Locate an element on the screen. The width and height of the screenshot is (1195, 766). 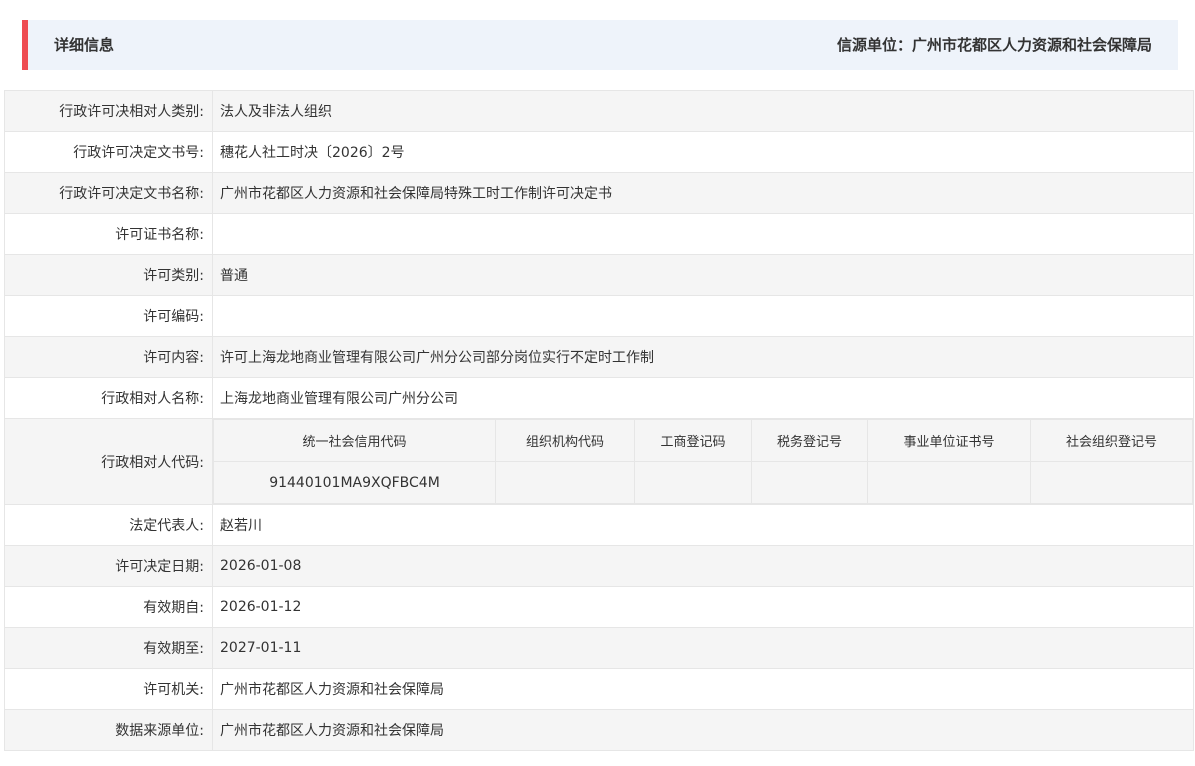
table-row: 法定代表人: 赵若川 is located at coordinates (599, 525).